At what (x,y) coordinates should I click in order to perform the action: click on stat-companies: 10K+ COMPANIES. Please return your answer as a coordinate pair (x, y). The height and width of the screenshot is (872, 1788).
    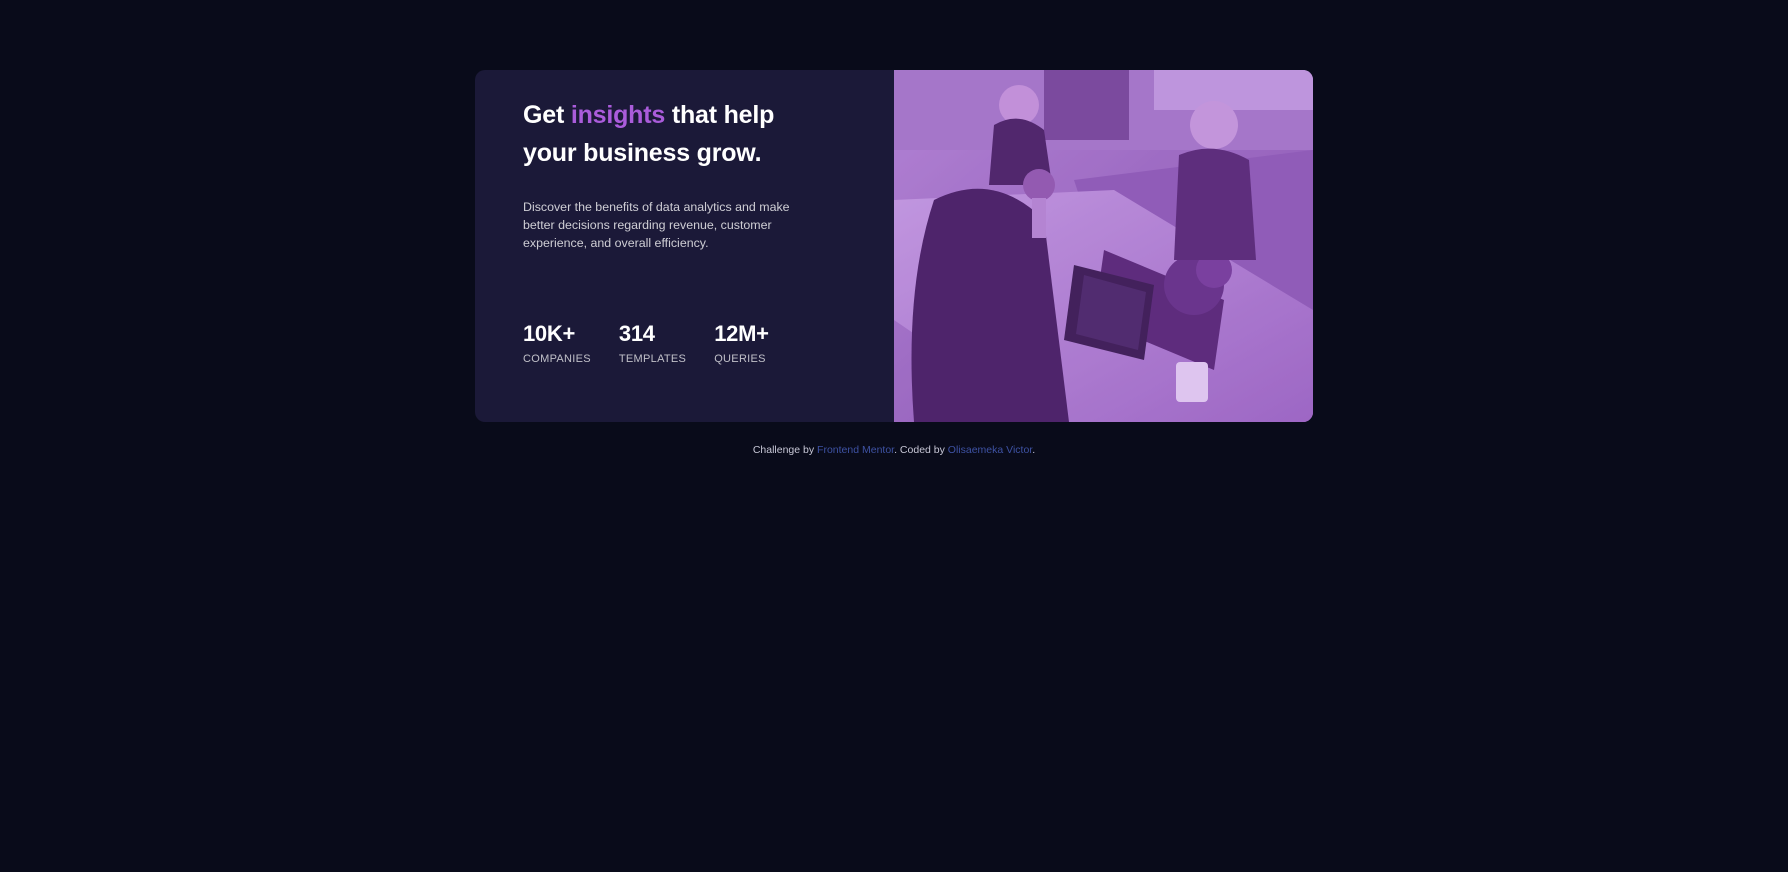
    Looking at the image, I should click on (557, 344).